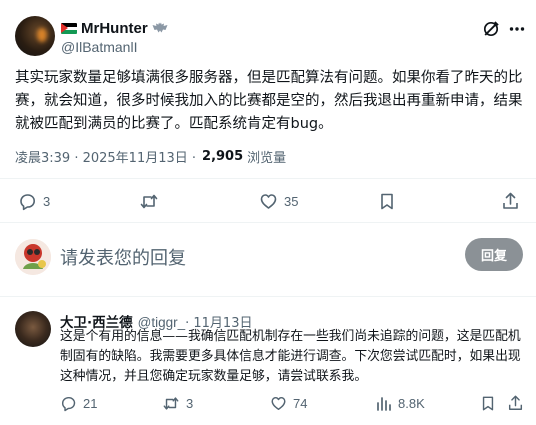 The height and width of the screenshot is (425, 536). What do you see at coordinates (99, 47) in the screenshot?
I see `author-handle: @IlBatmanlI` at bounding box center [99, 47].